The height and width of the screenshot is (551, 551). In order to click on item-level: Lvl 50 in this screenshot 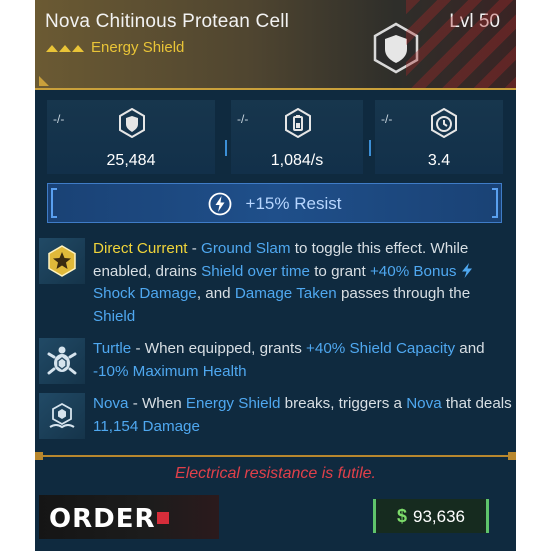, I will do `click(474, 21)`.